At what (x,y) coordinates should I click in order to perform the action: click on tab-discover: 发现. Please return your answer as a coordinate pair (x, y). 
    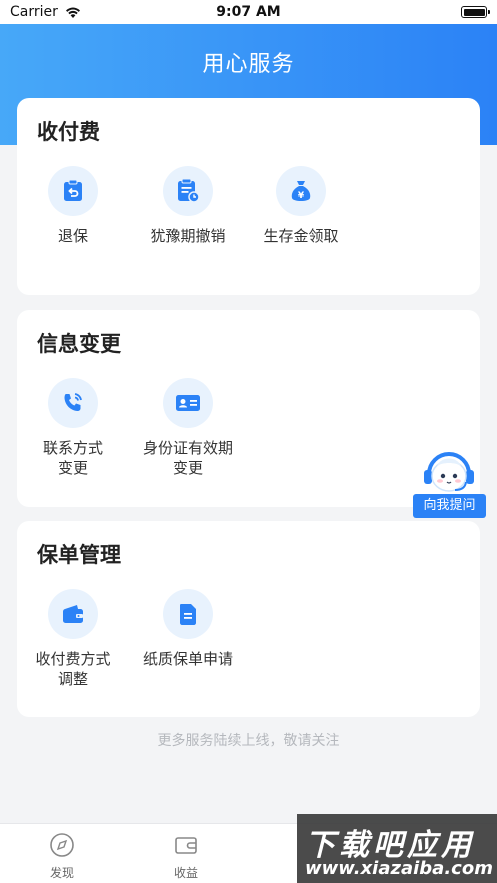
    Looking at the image, I should click on (62, 856).